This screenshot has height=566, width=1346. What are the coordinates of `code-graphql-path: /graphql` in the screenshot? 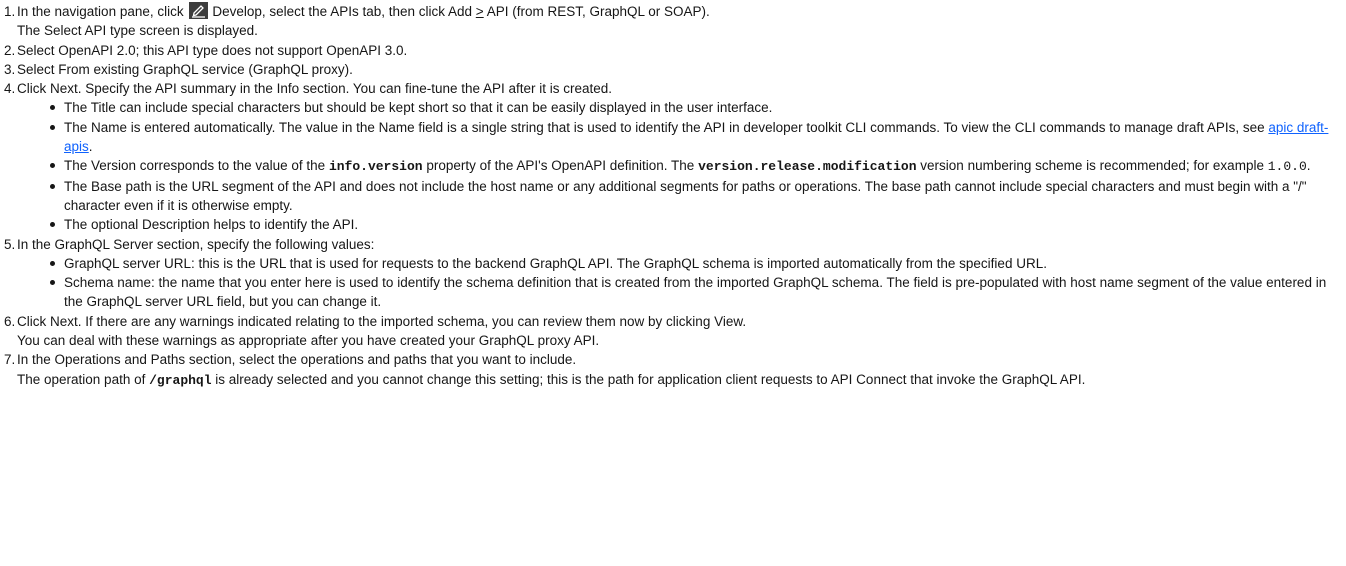 It's located at (180, 380).